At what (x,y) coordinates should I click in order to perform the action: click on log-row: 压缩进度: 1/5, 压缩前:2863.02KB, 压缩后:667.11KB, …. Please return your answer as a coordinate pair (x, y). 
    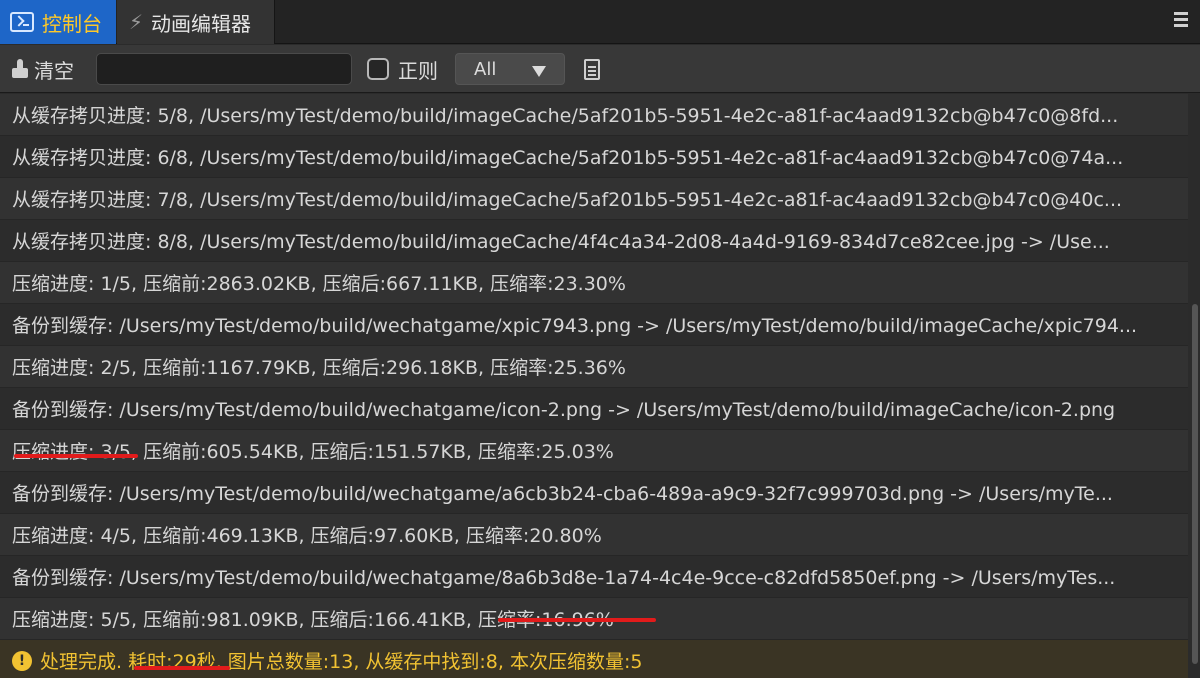
    Looking at the image, I should click on (594, 283).